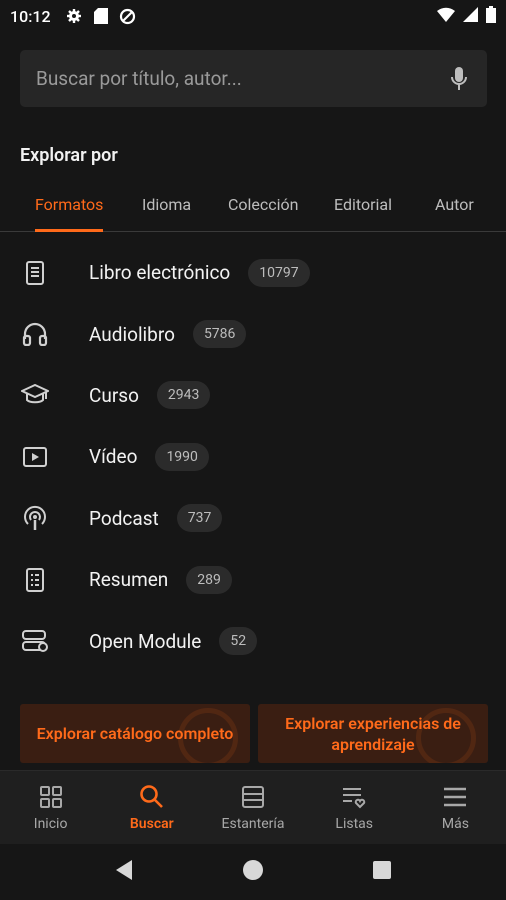  I want to click on data-saver-icon, so click(128, 16).